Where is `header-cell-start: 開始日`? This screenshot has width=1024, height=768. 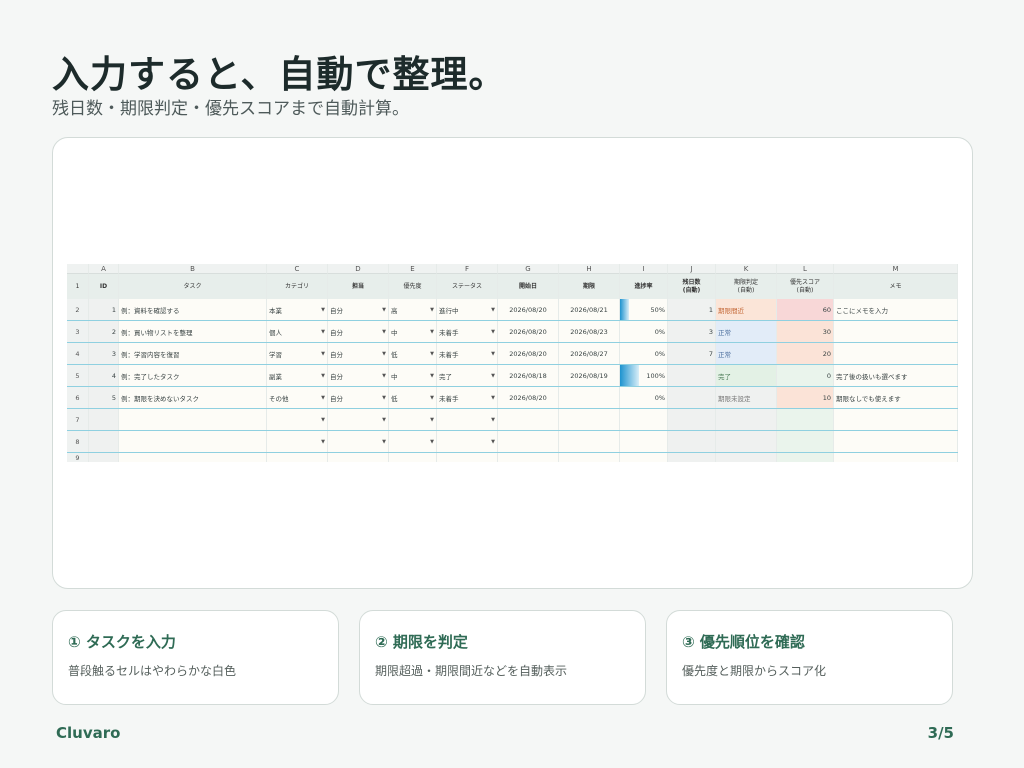
header-cell-start: 開始日 is located at coordinates (528, 286).